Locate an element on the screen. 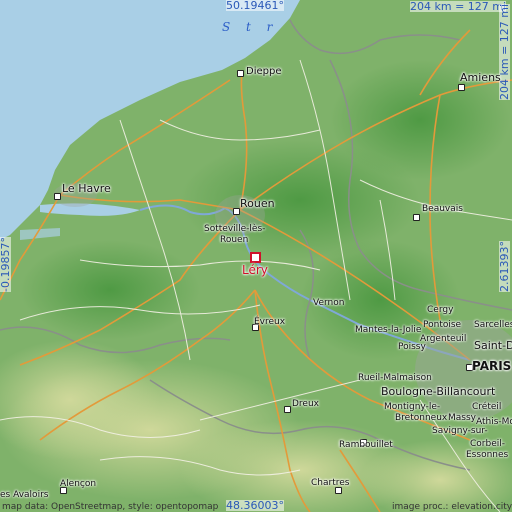  city-chartres: Chartres is located at coordinates (330, 483).